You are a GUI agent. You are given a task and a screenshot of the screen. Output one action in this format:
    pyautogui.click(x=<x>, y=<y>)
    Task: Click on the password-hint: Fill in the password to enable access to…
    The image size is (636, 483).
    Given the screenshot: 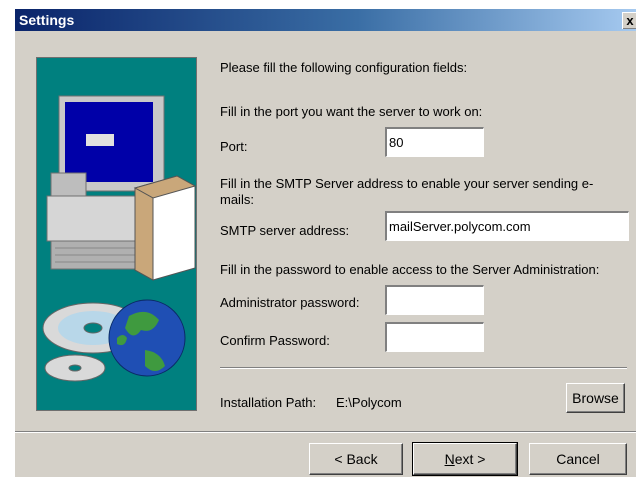 What is the action you would take?
    pyautogui.click(x=410, y=269)
    